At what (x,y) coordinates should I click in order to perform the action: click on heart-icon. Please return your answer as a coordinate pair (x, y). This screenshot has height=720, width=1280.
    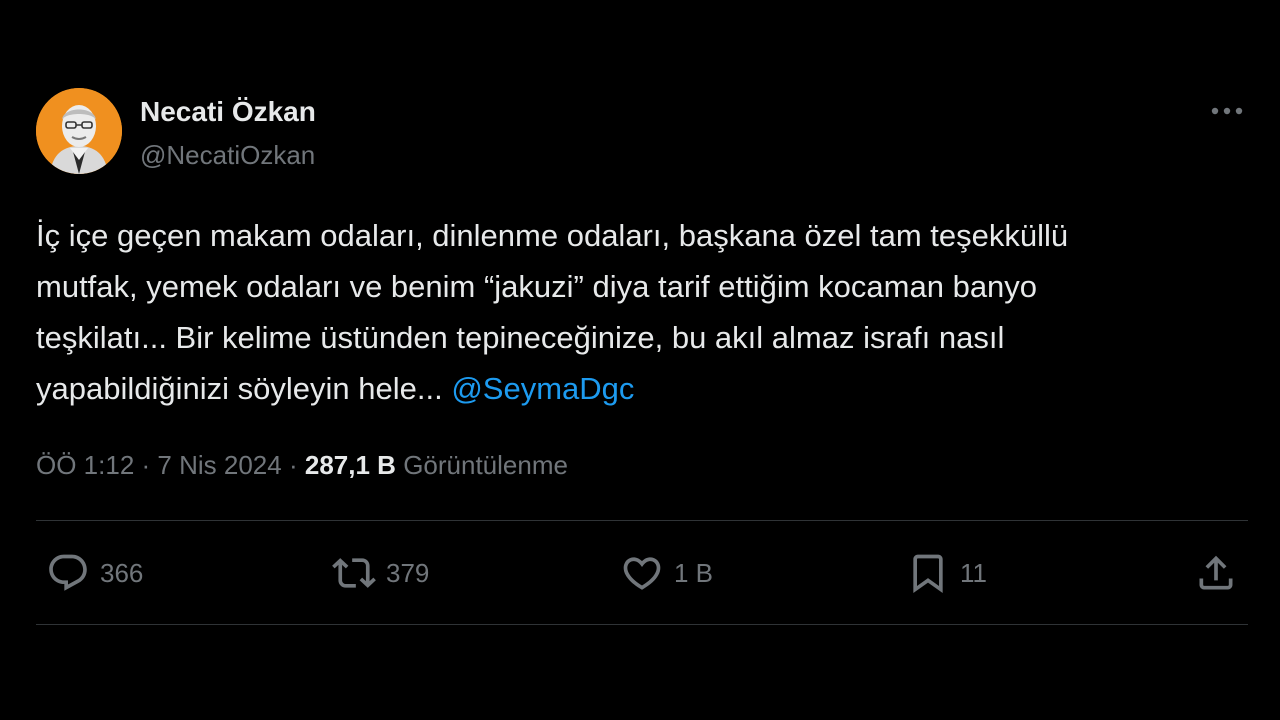
    Looking at the image, I should click on (642, 573).